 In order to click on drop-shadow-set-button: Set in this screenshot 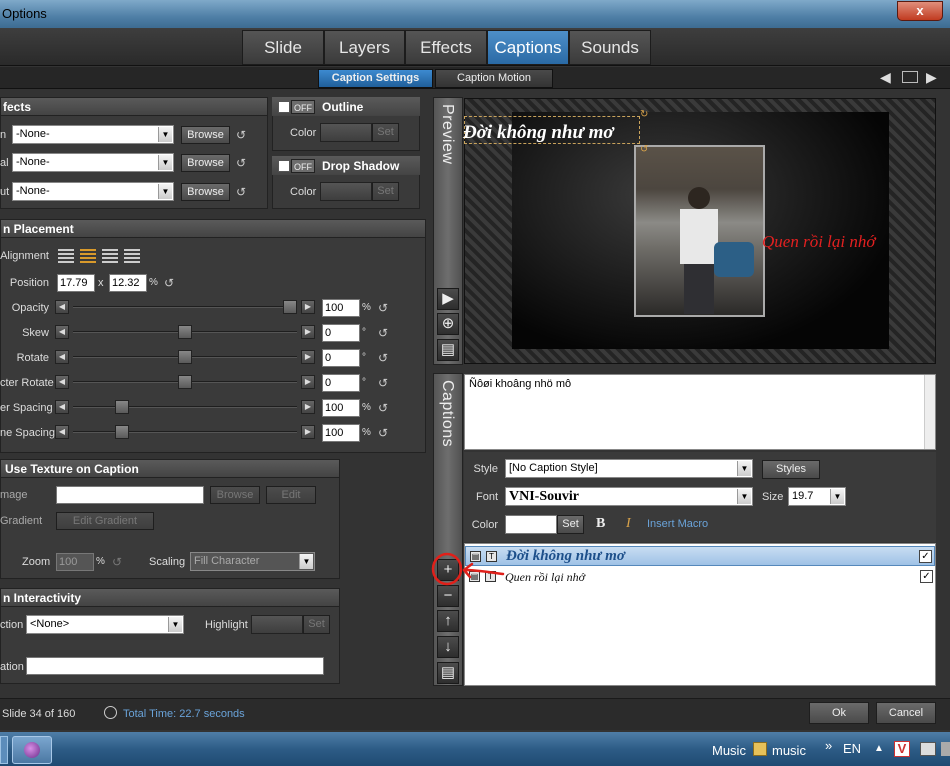, I will do `click(385, 191)`.